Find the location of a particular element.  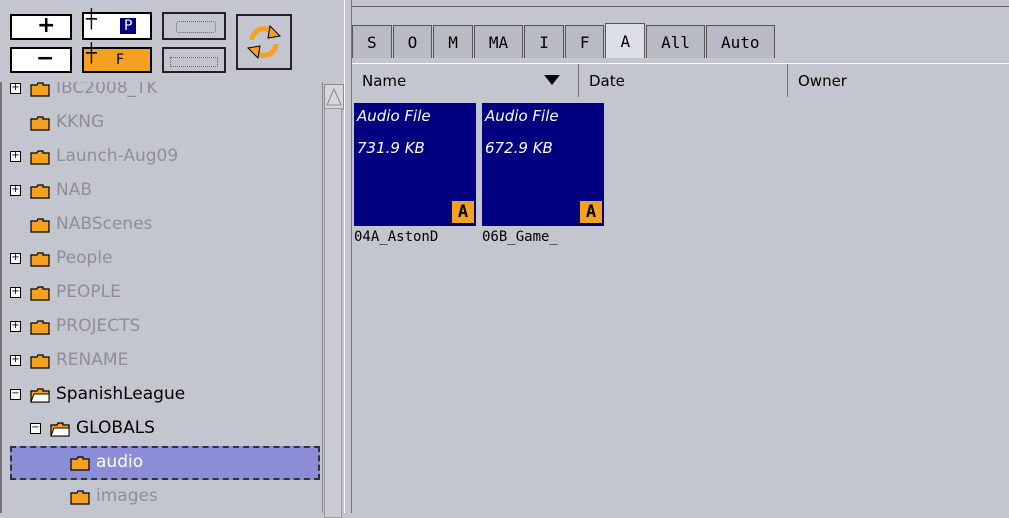

up-arrow-icon is located at coordinates (334, 96).